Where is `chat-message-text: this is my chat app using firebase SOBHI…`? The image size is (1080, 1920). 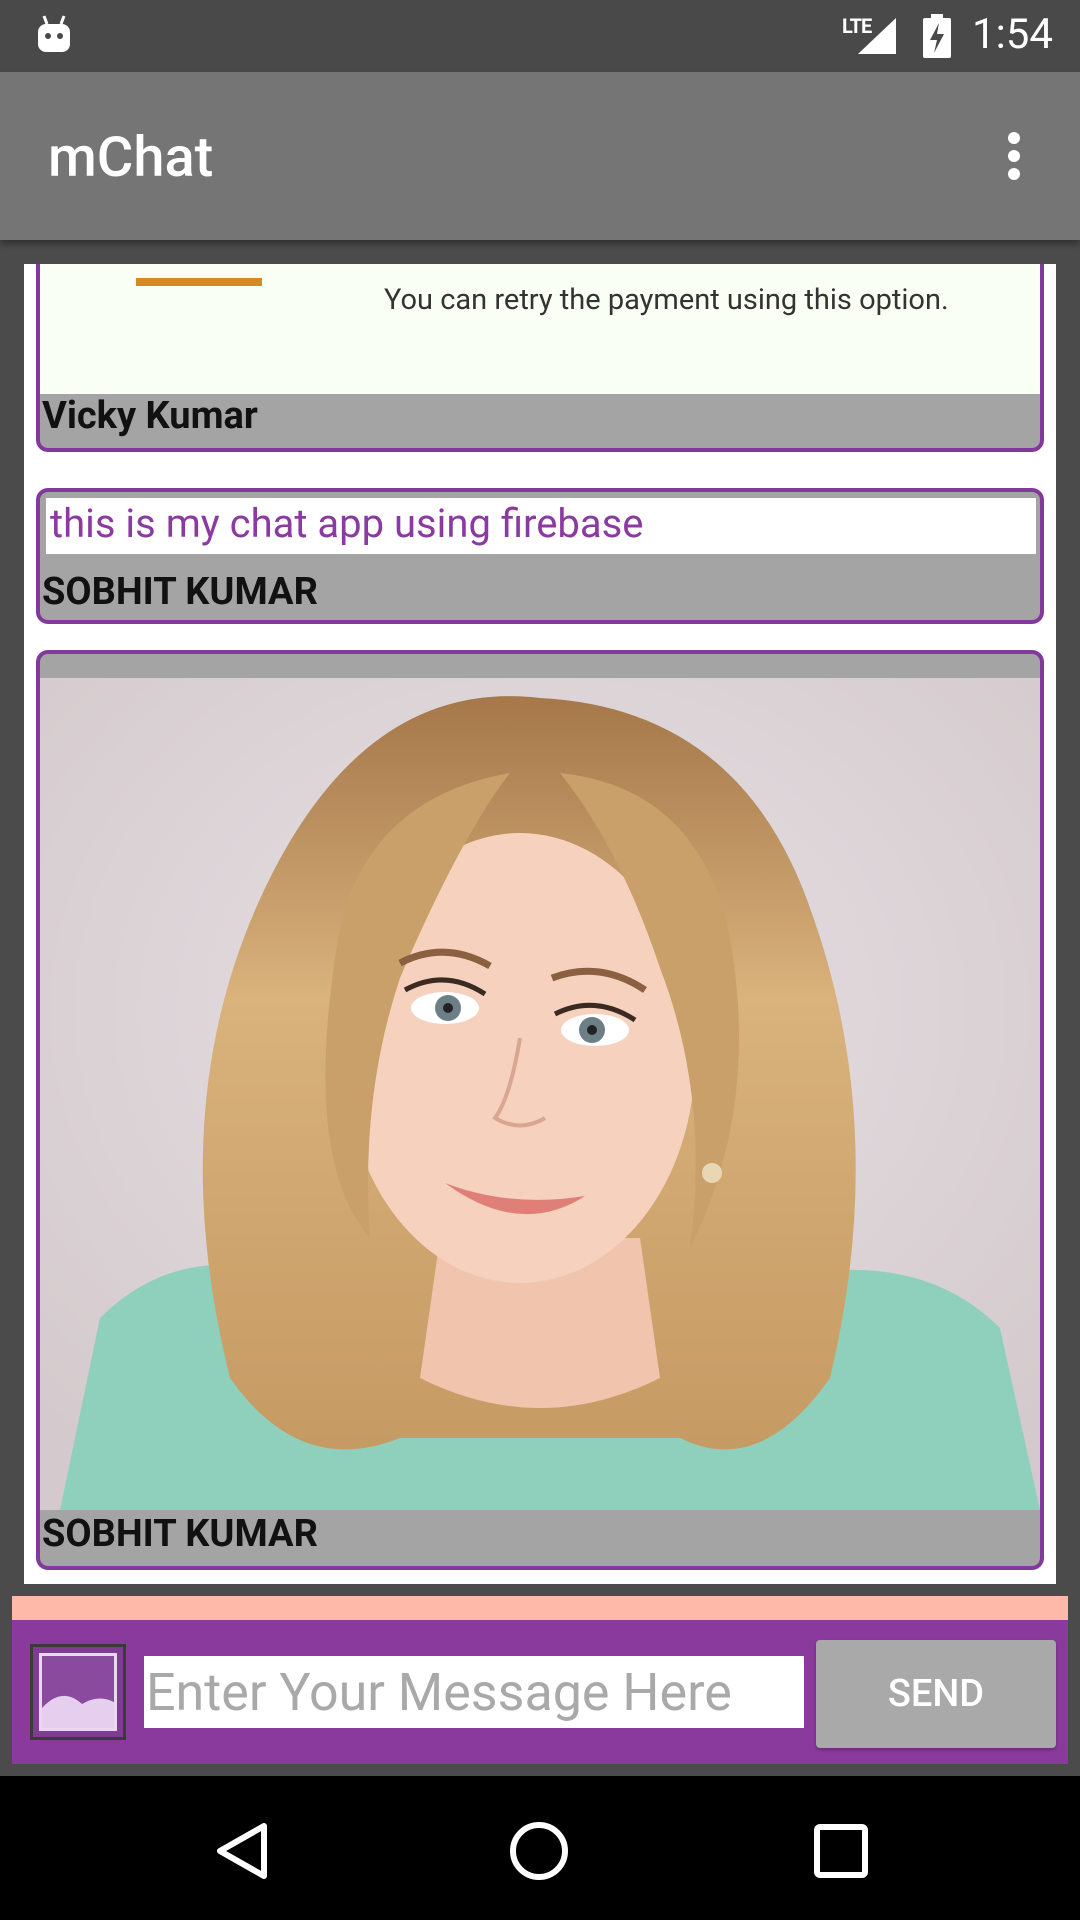
chat-message-text: this is my chat app using firebase SOBHI… is located at coordinates (540, 556).